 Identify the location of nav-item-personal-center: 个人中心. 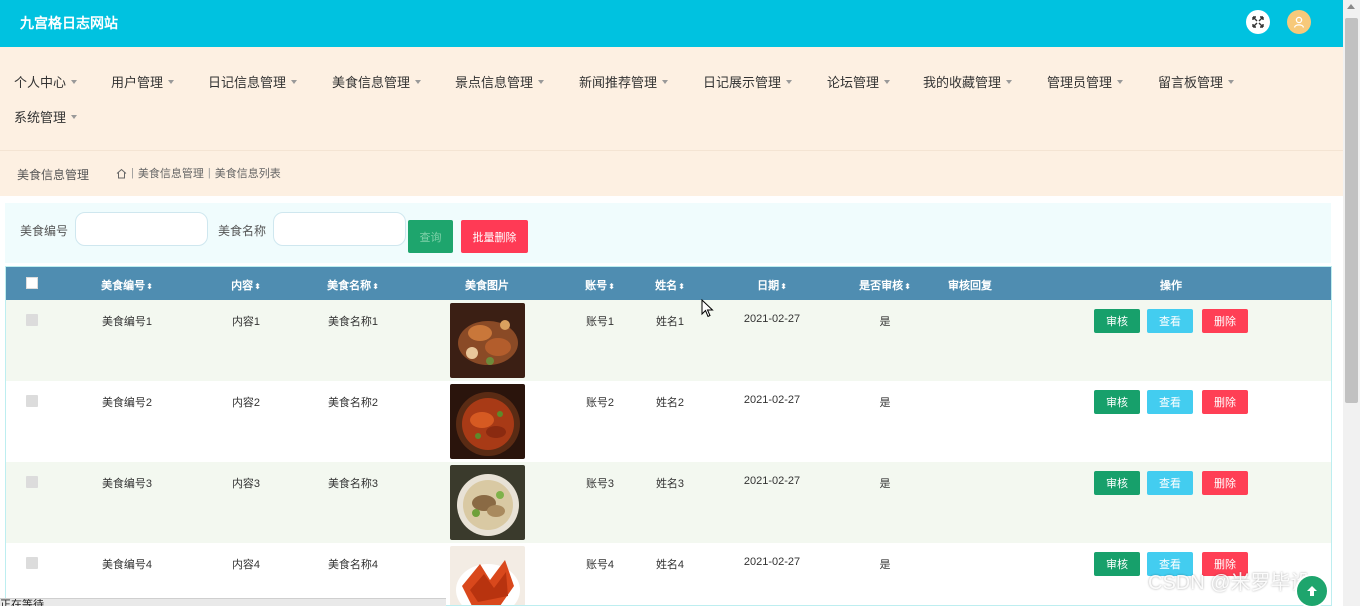
(46, 81).